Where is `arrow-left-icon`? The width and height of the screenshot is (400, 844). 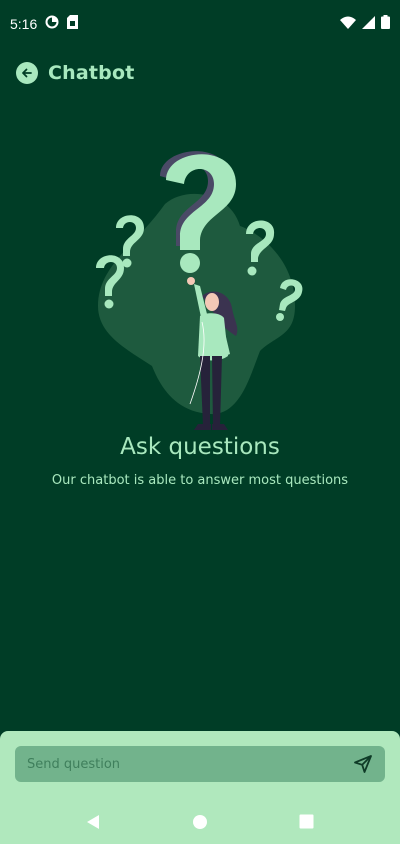 arrow-left-icon is located at coordinates (27, 73).